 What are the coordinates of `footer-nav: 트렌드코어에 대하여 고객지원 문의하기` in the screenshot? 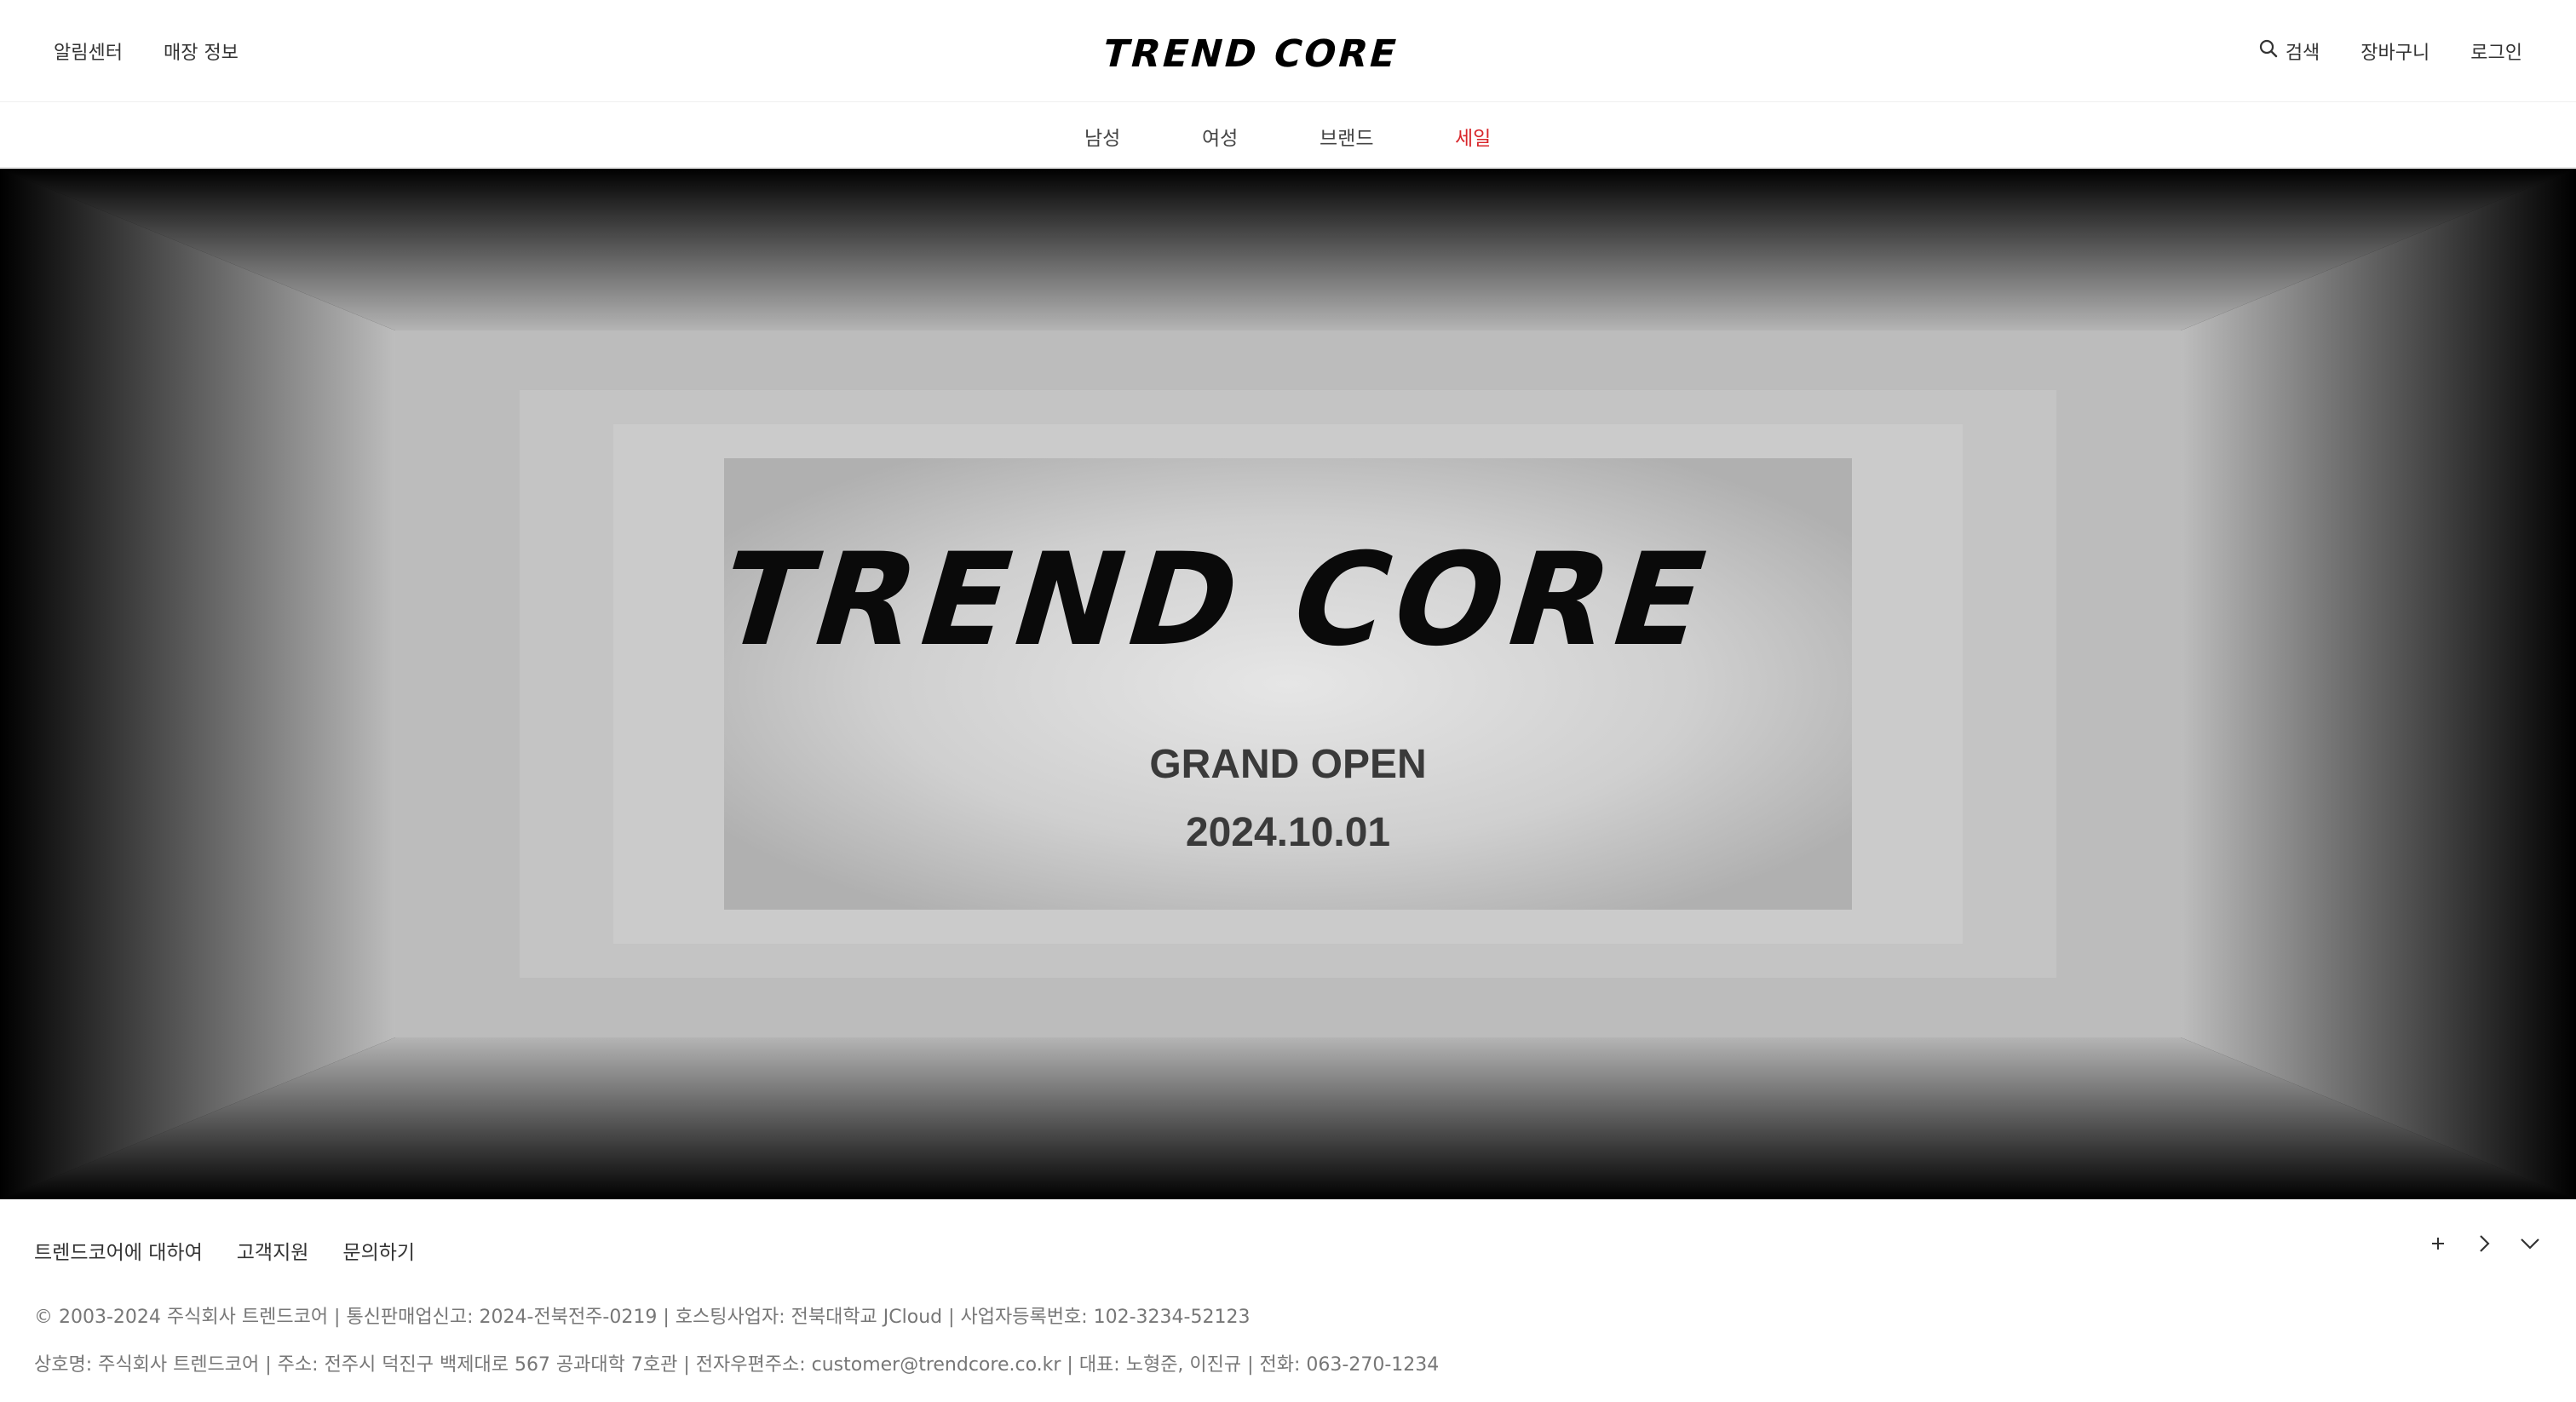 It's located at (224, 1250).